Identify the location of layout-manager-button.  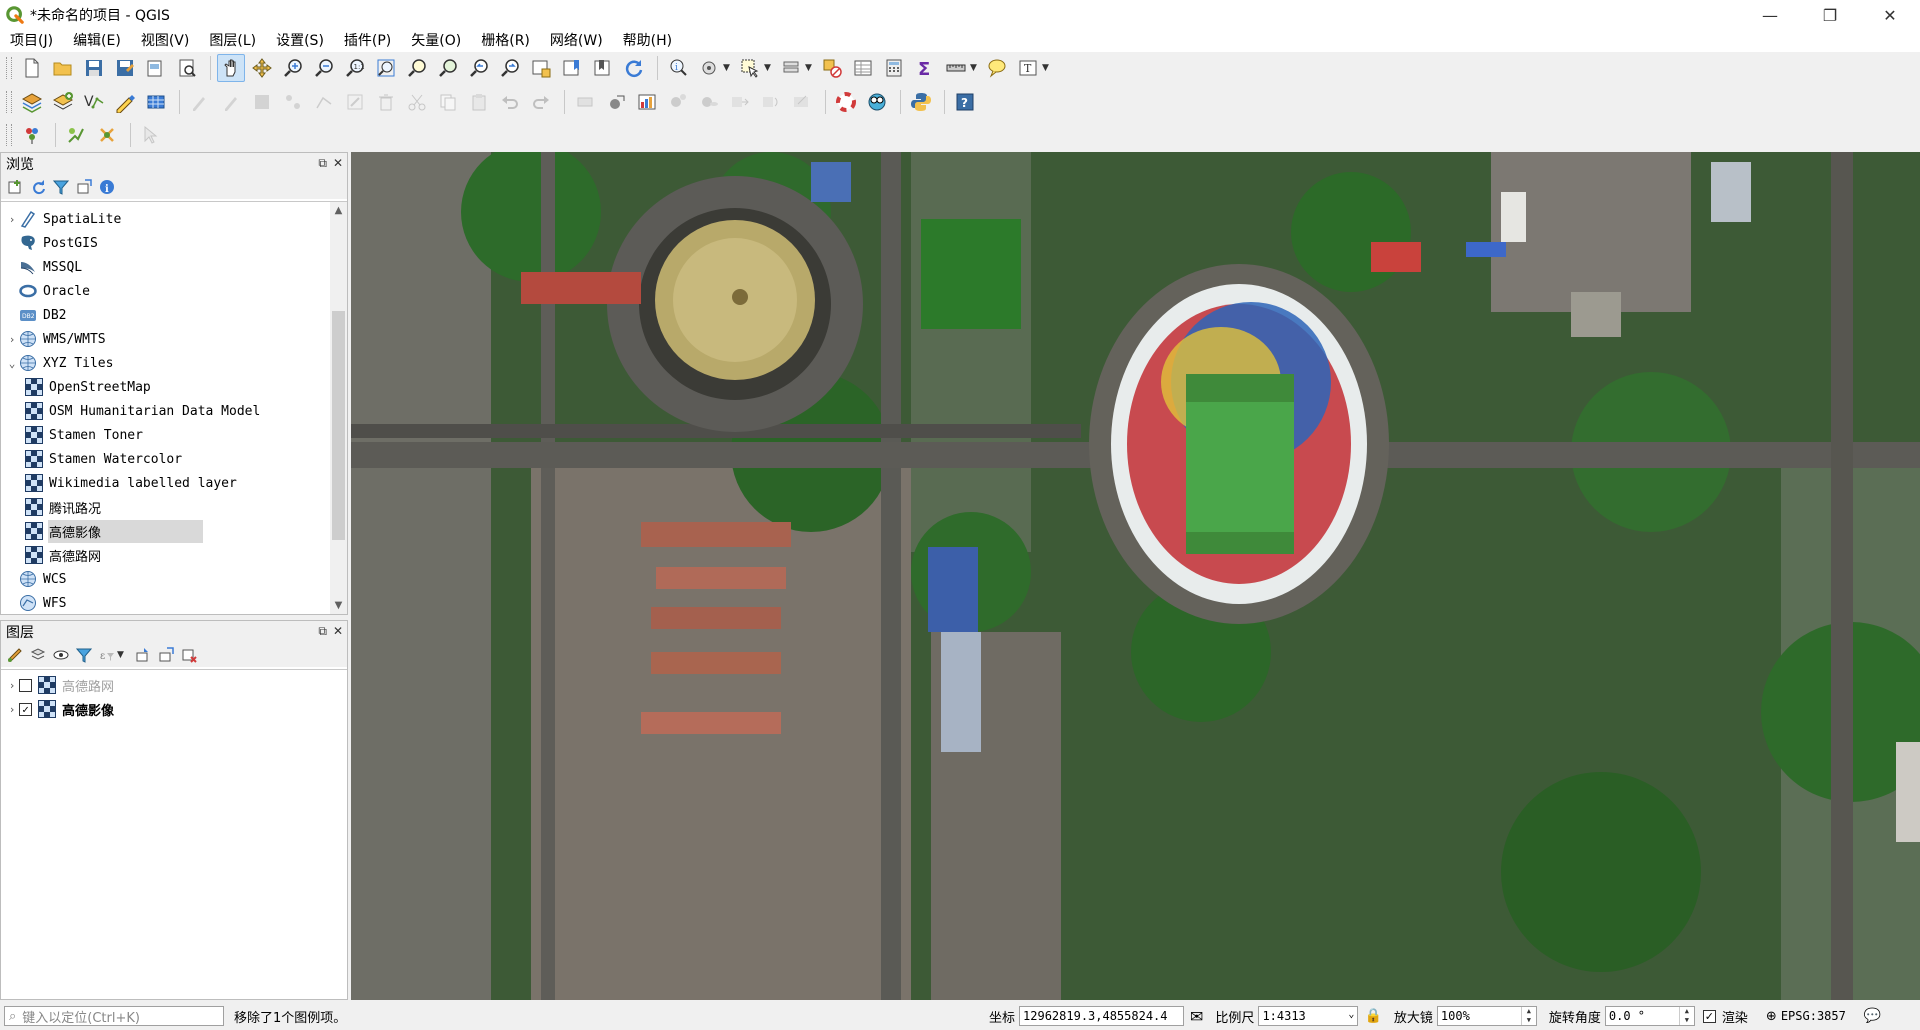
(187, 68).